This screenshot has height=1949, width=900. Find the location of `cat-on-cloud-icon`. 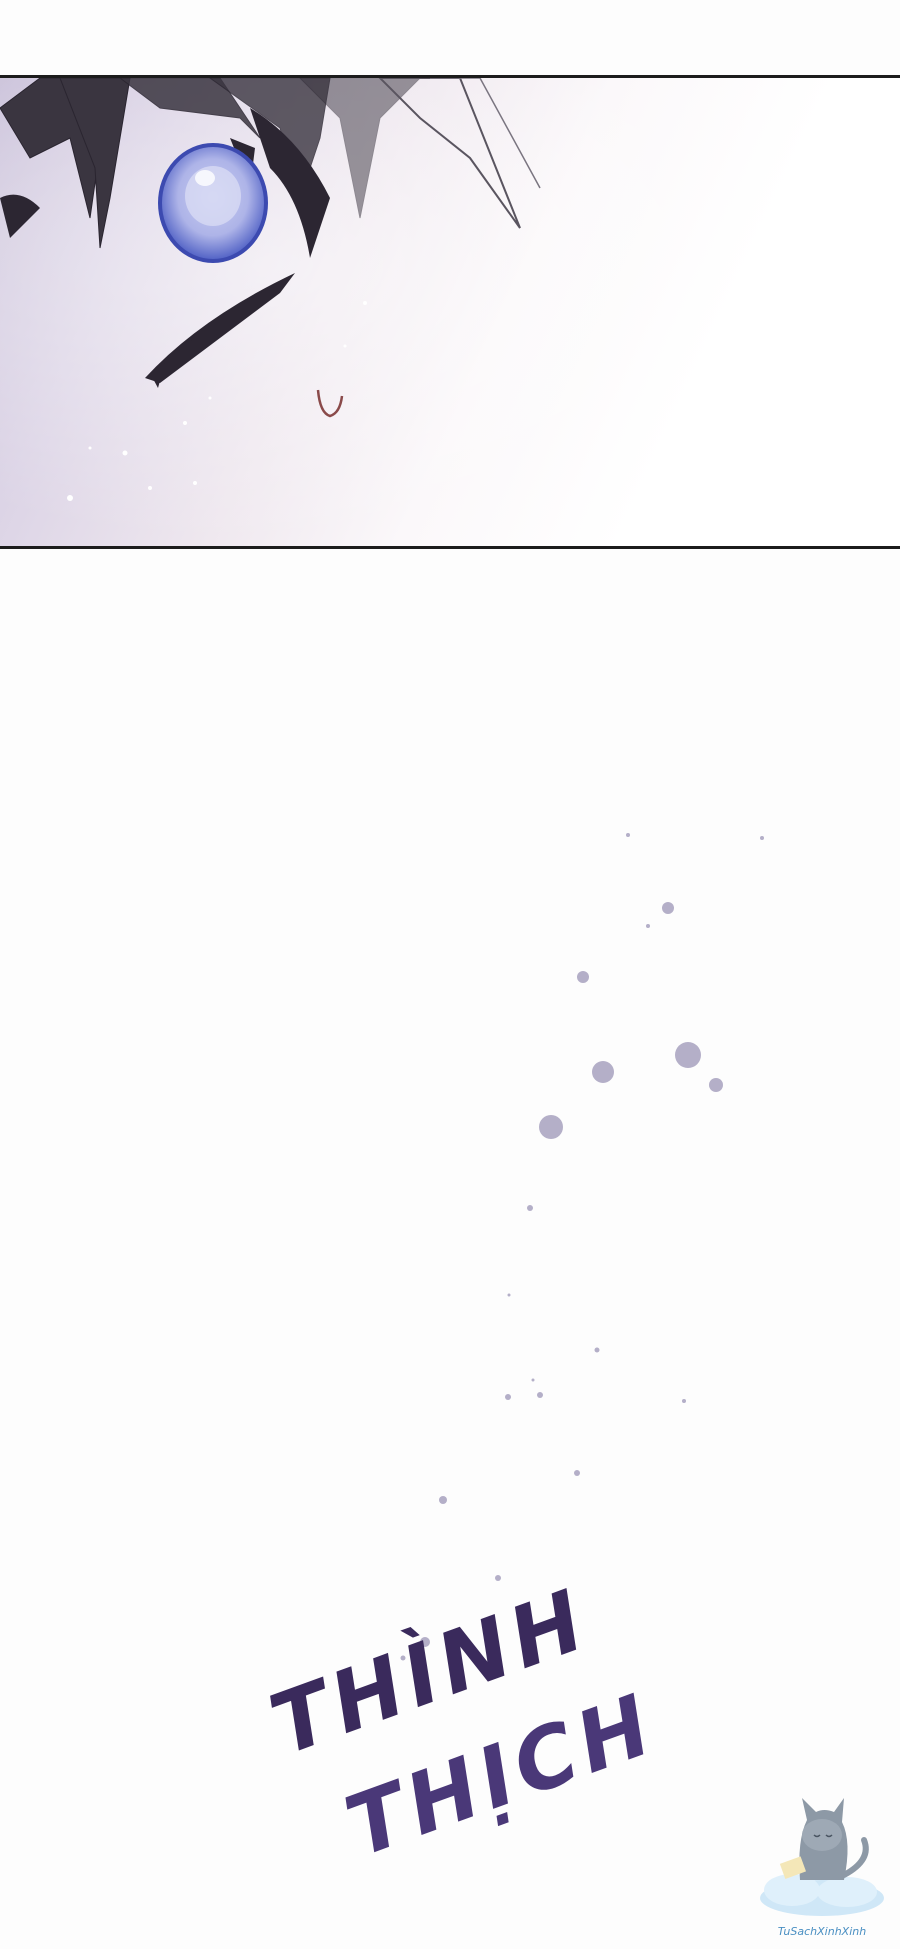

cat-on-cloud-icon is located at coordinates (822, 1857).